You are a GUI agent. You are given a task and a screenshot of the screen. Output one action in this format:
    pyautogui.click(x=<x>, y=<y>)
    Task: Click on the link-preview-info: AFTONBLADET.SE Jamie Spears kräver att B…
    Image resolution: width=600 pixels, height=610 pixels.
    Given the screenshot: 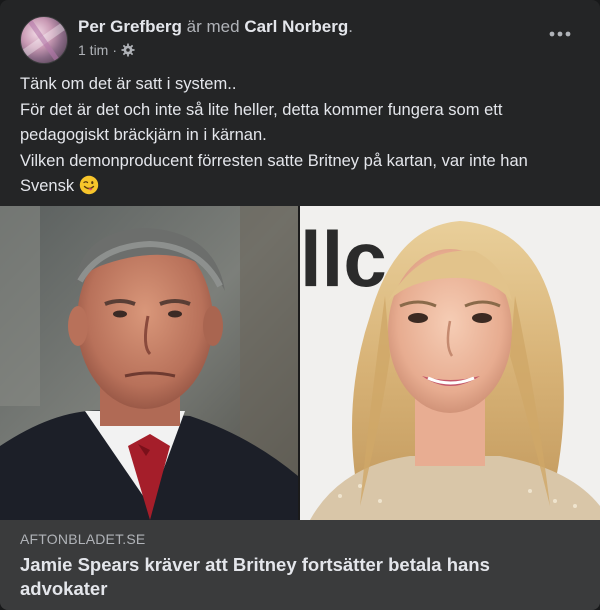 What is the action you would take?
    pyautogui.click(x=300, y=565)
    